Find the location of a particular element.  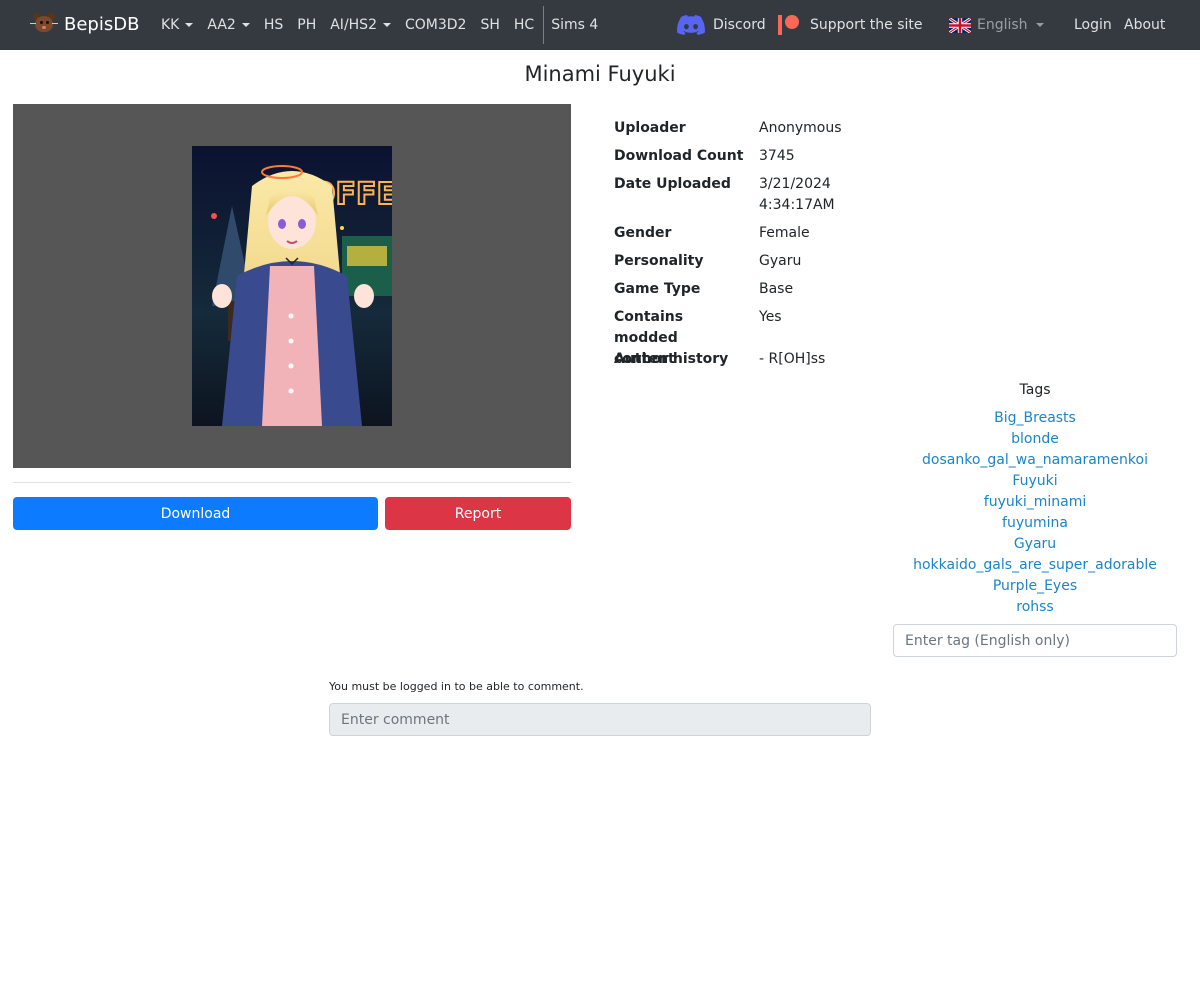

section-divider is located at coordinates (292, 482).